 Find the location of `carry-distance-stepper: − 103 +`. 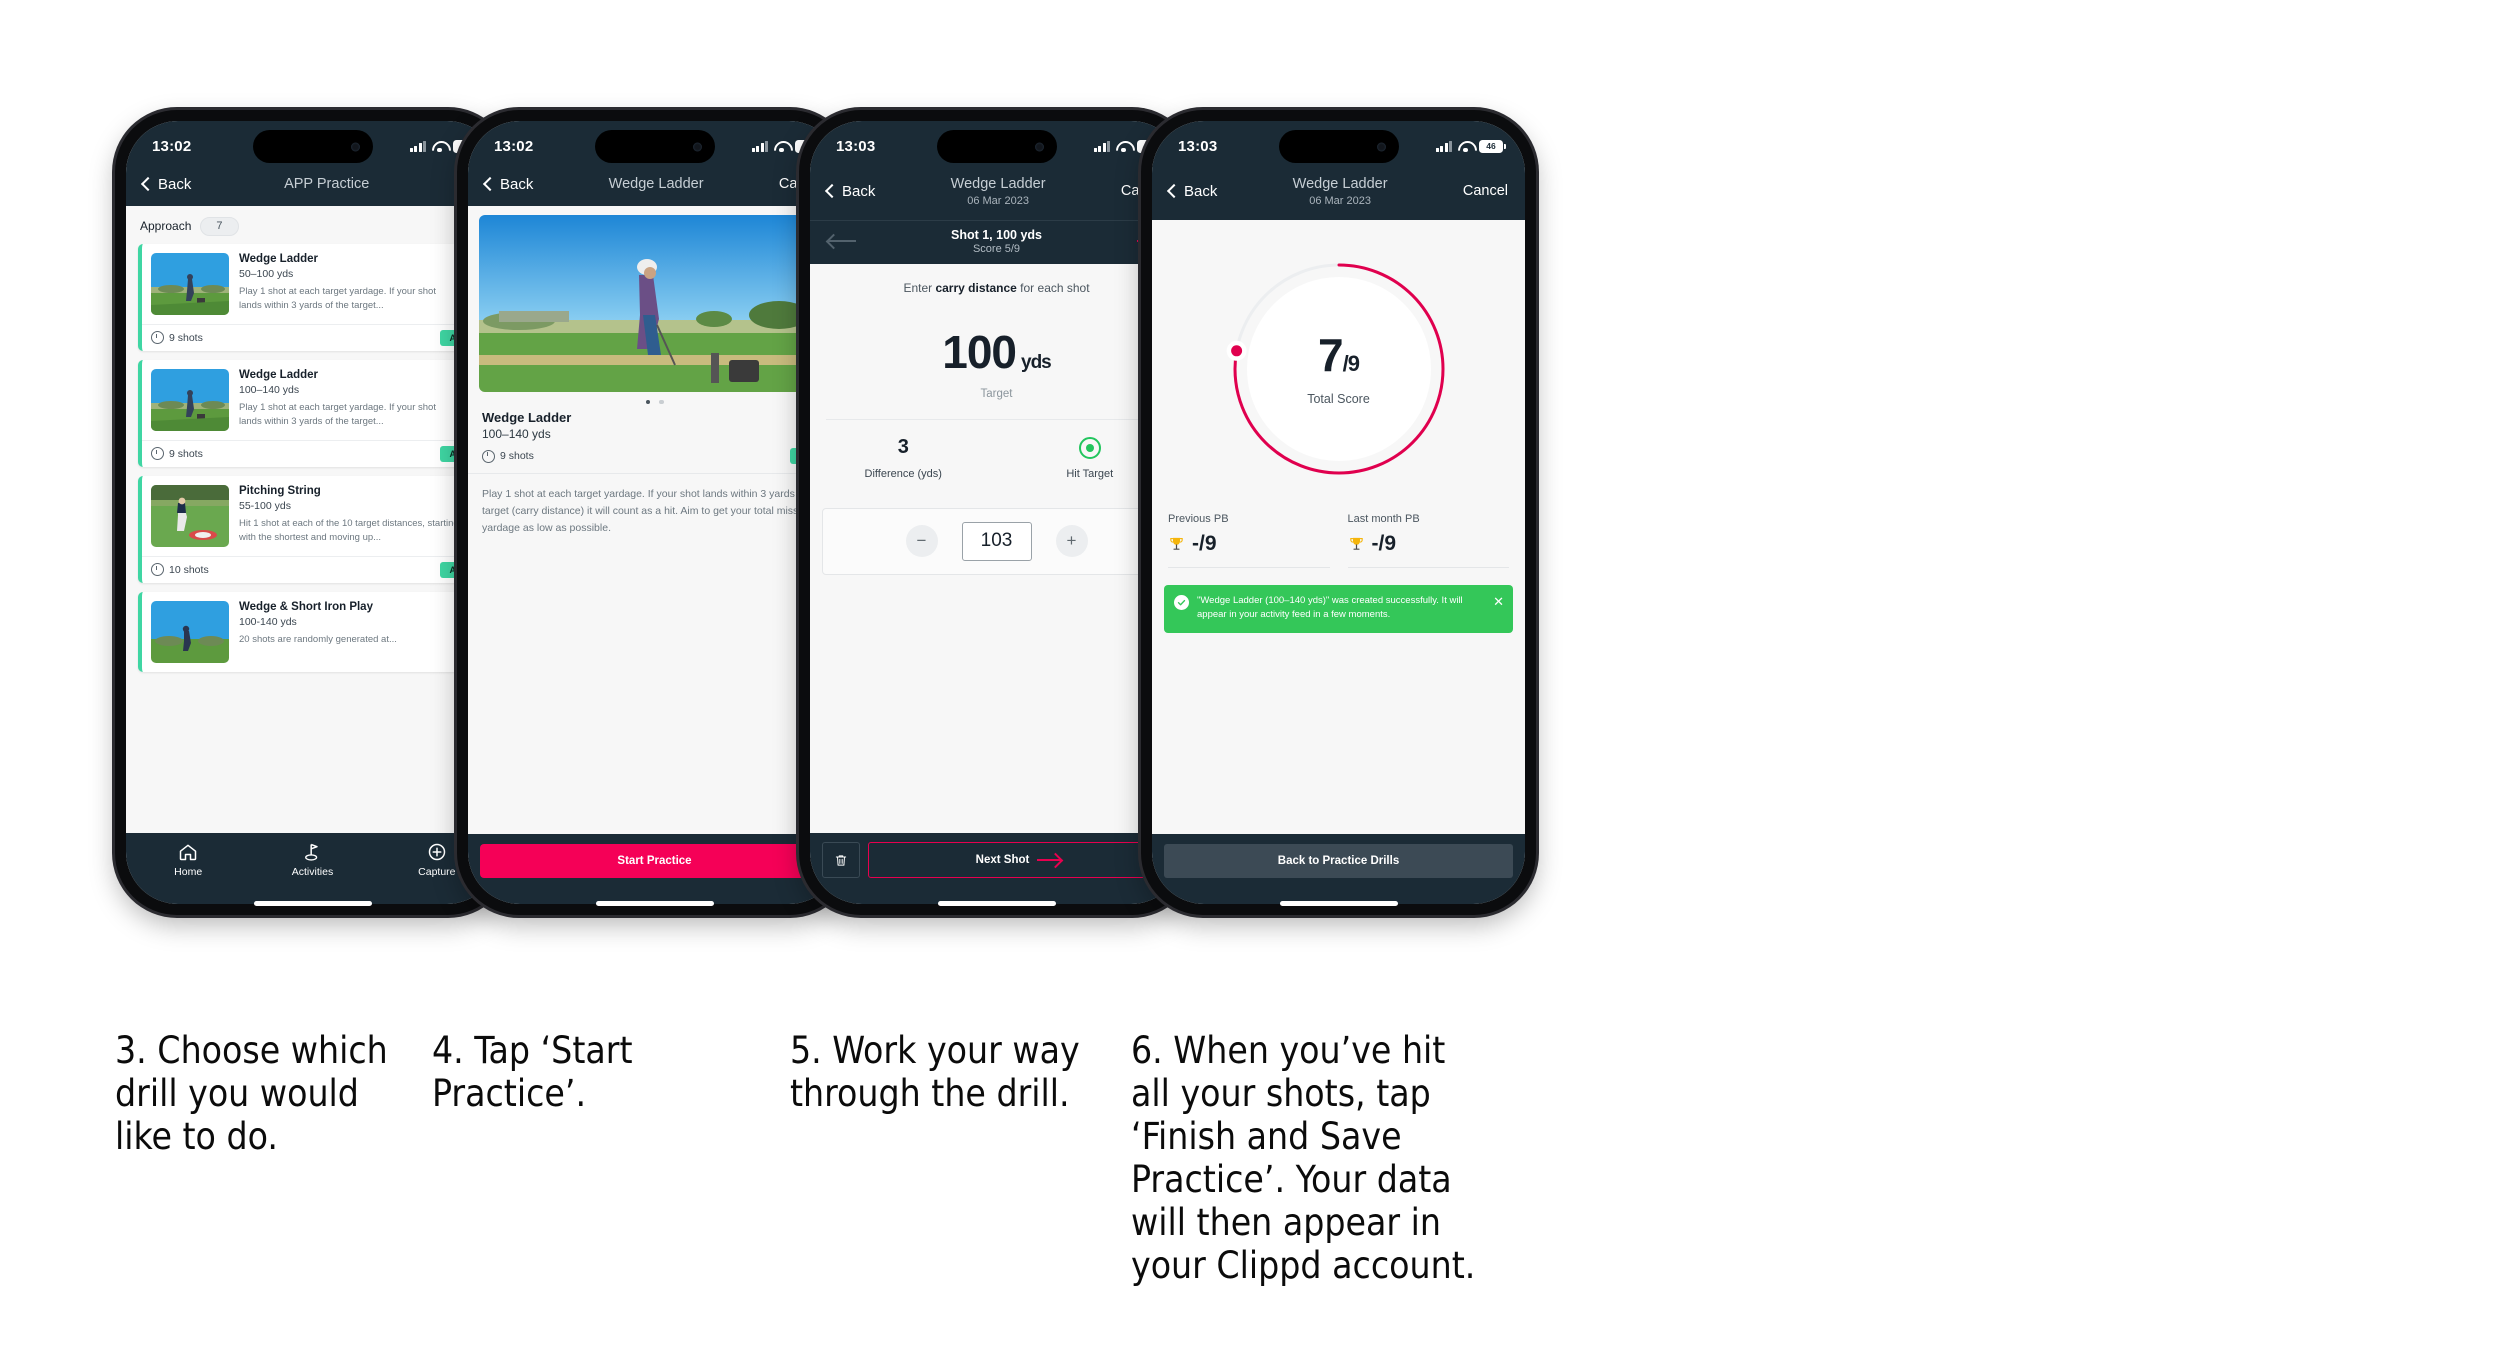

carry-distance-stepper: − 103 + is located at coordinates (996, 541).